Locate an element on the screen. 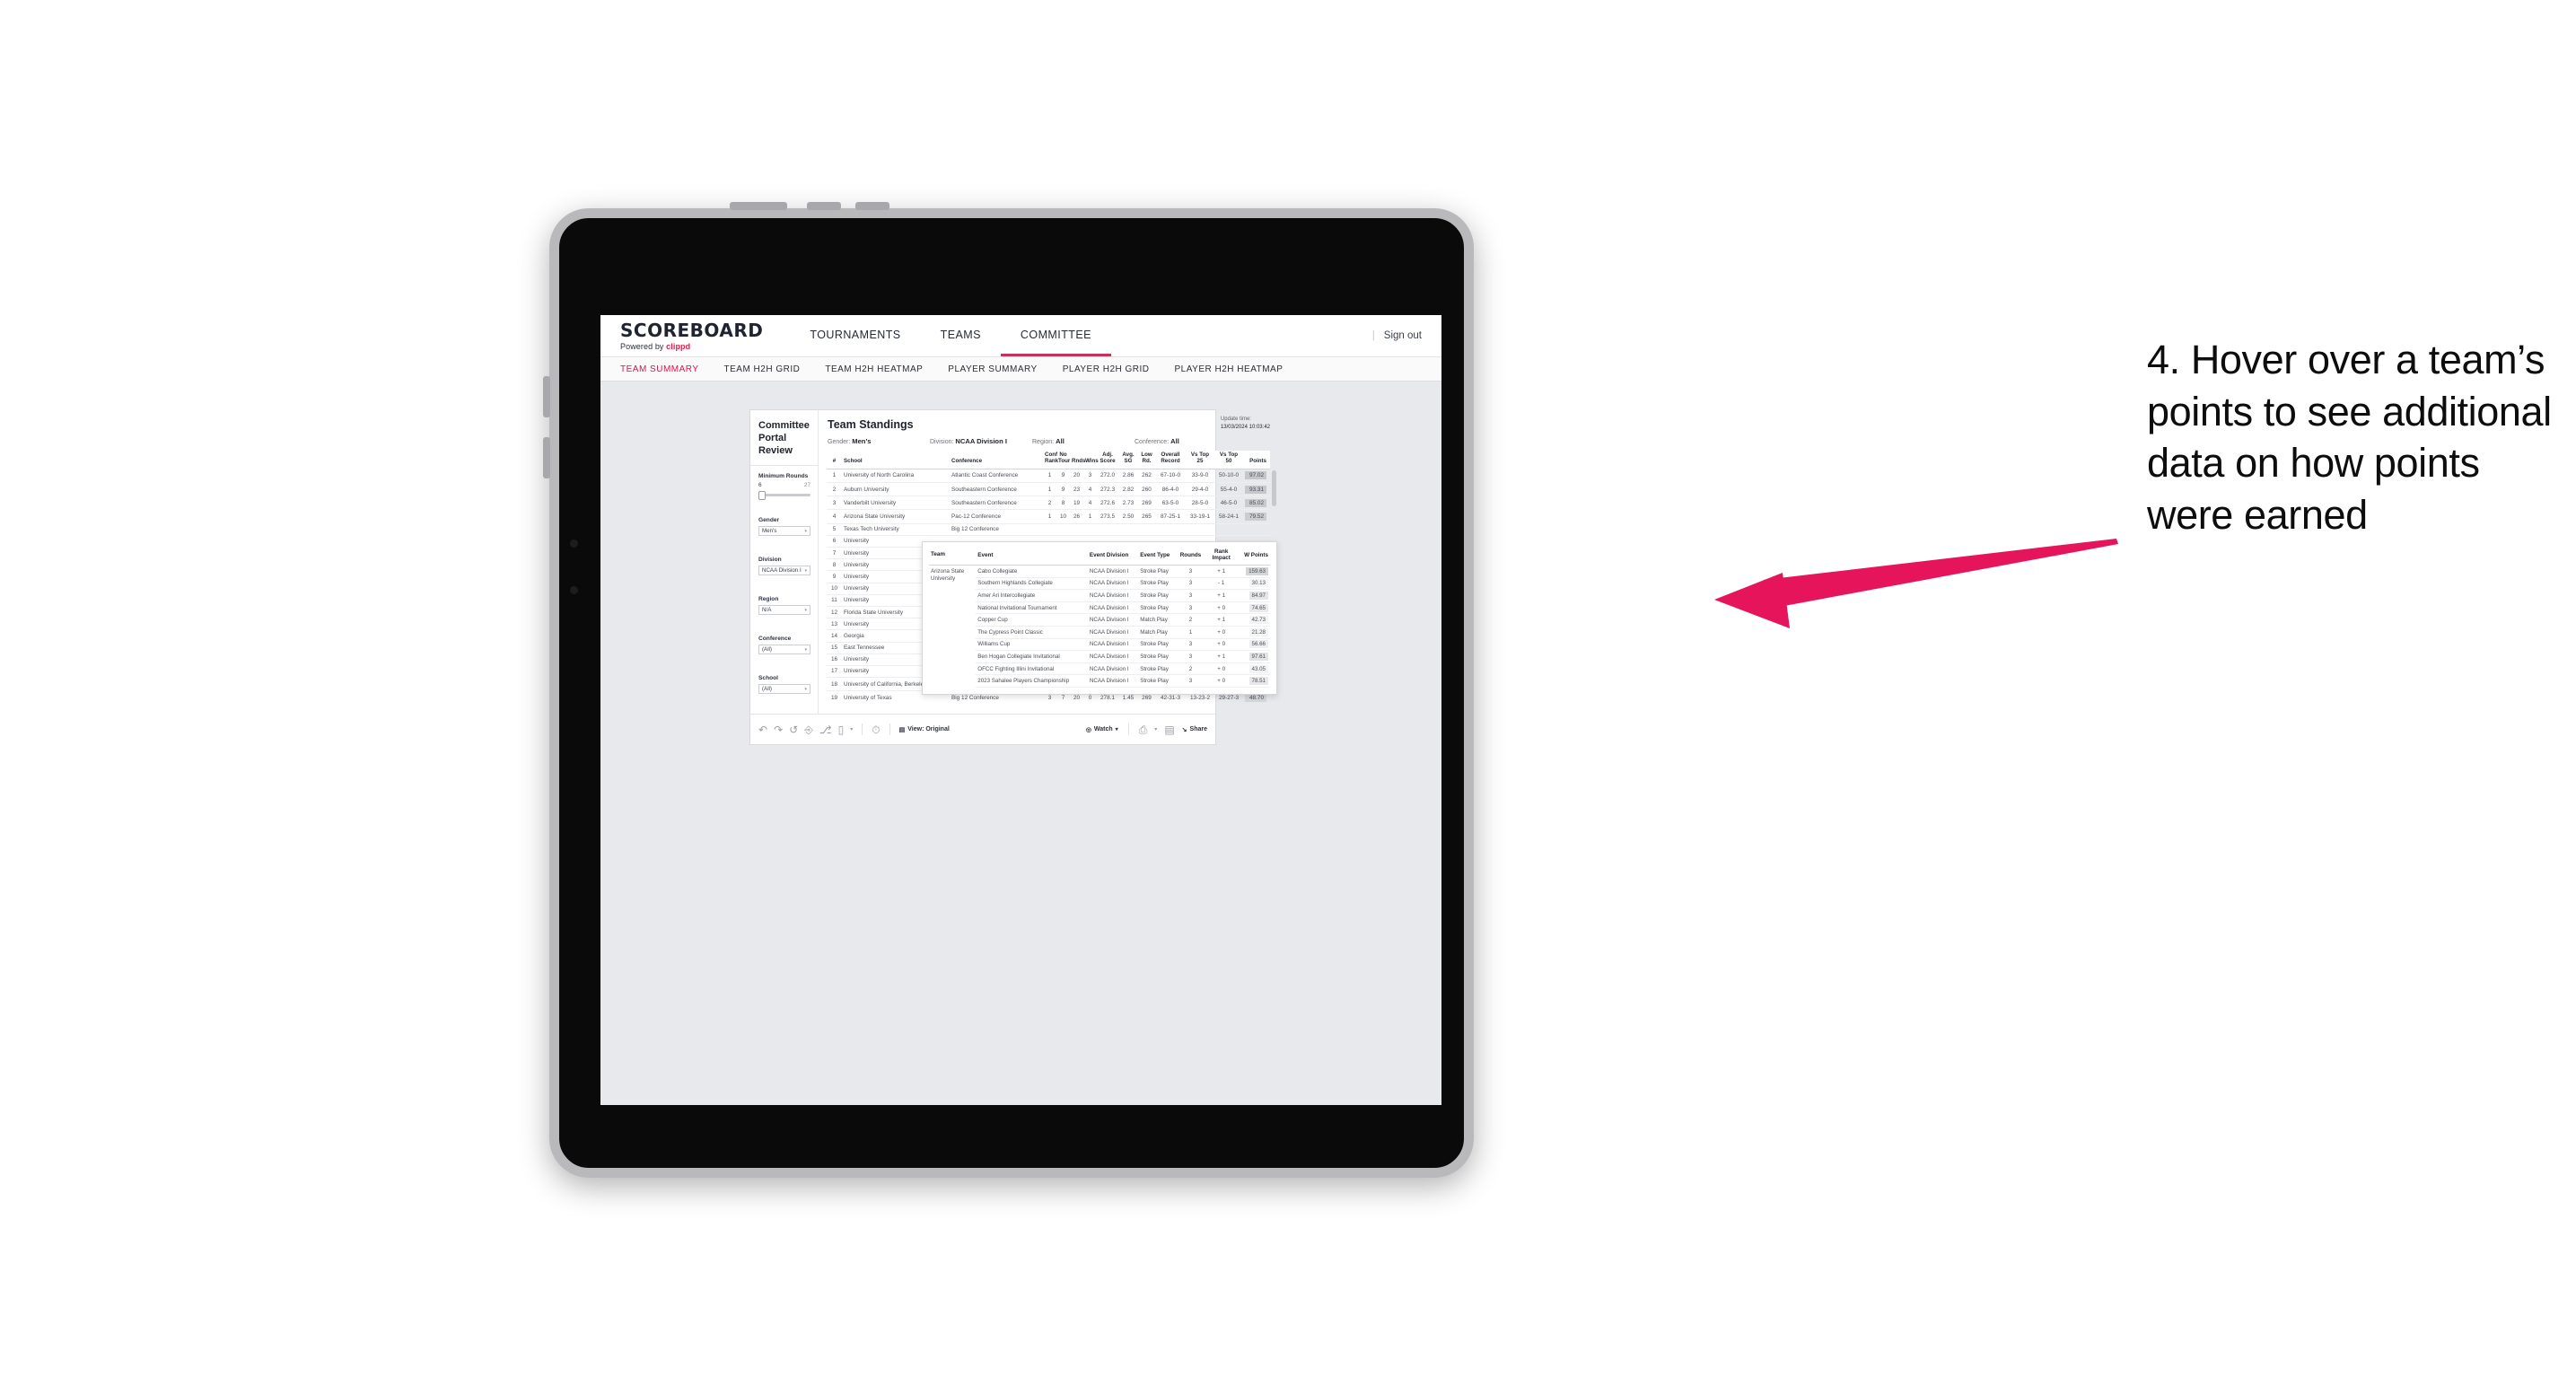 This screenshot has width=2576, height=1386. filter-conference: Conference (All) ▾ is located at coordinates (784, 645).